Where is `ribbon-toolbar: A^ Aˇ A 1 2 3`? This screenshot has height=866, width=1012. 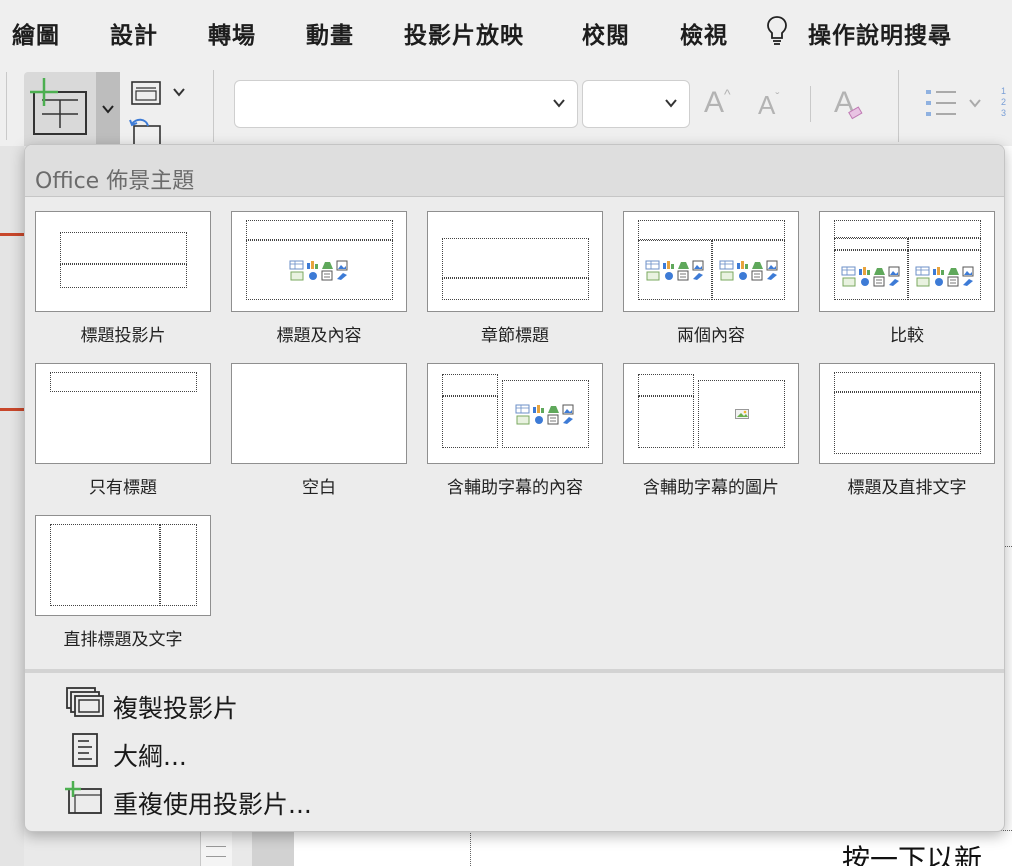 ribbon-toolbar: A^ Aˇ A 1 2 3 is located at coordinates (506, 106).